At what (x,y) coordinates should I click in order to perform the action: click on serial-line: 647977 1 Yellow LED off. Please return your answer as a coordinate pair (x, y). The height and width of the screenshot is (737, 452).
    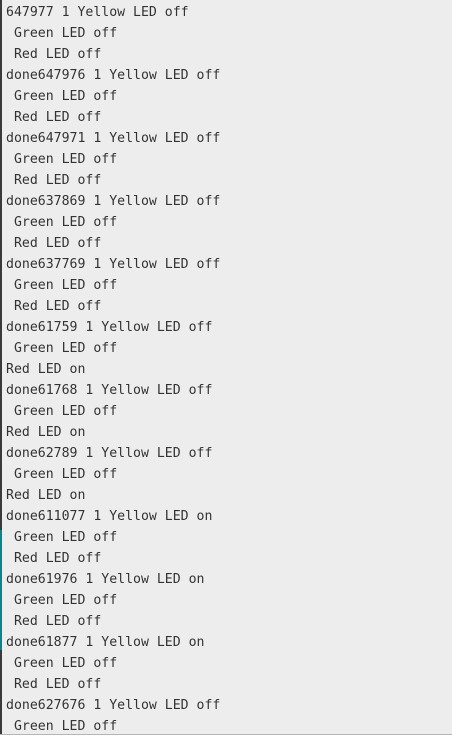
    Looking at the image, I should click on (97, 12).